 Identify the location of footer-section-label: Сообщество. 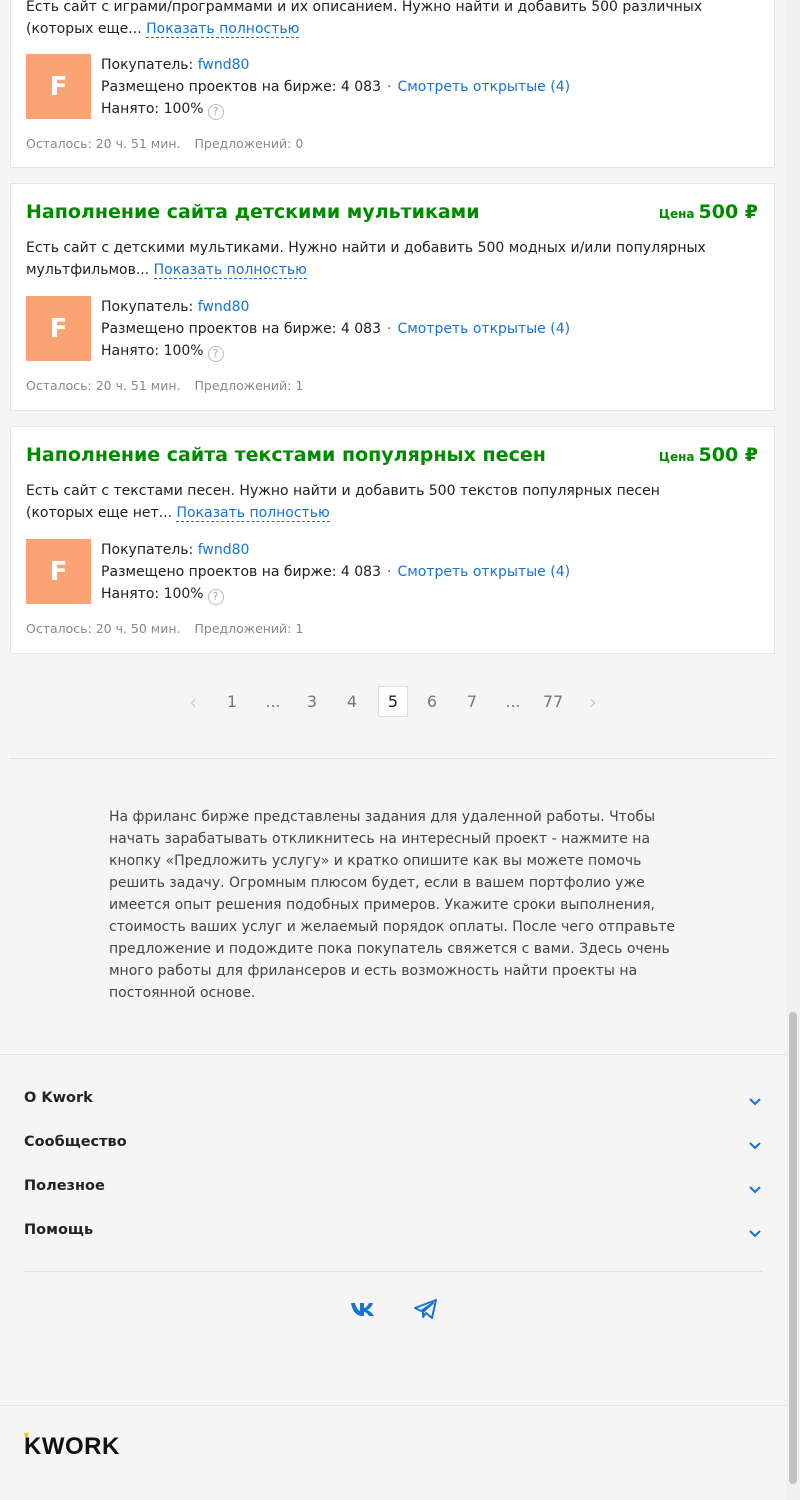
(75, 1142).